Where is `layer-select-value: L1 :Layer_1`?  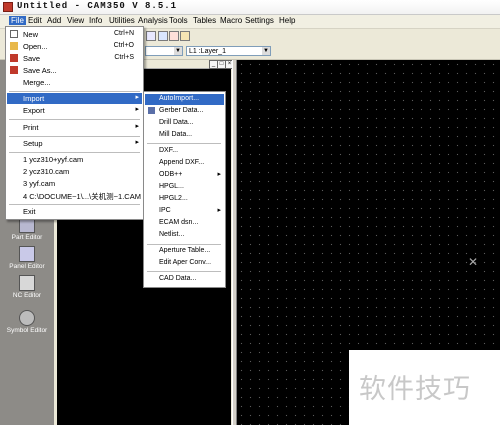 layer-select-value: L1 :Layer_1 is located at coordinates (207, 51).